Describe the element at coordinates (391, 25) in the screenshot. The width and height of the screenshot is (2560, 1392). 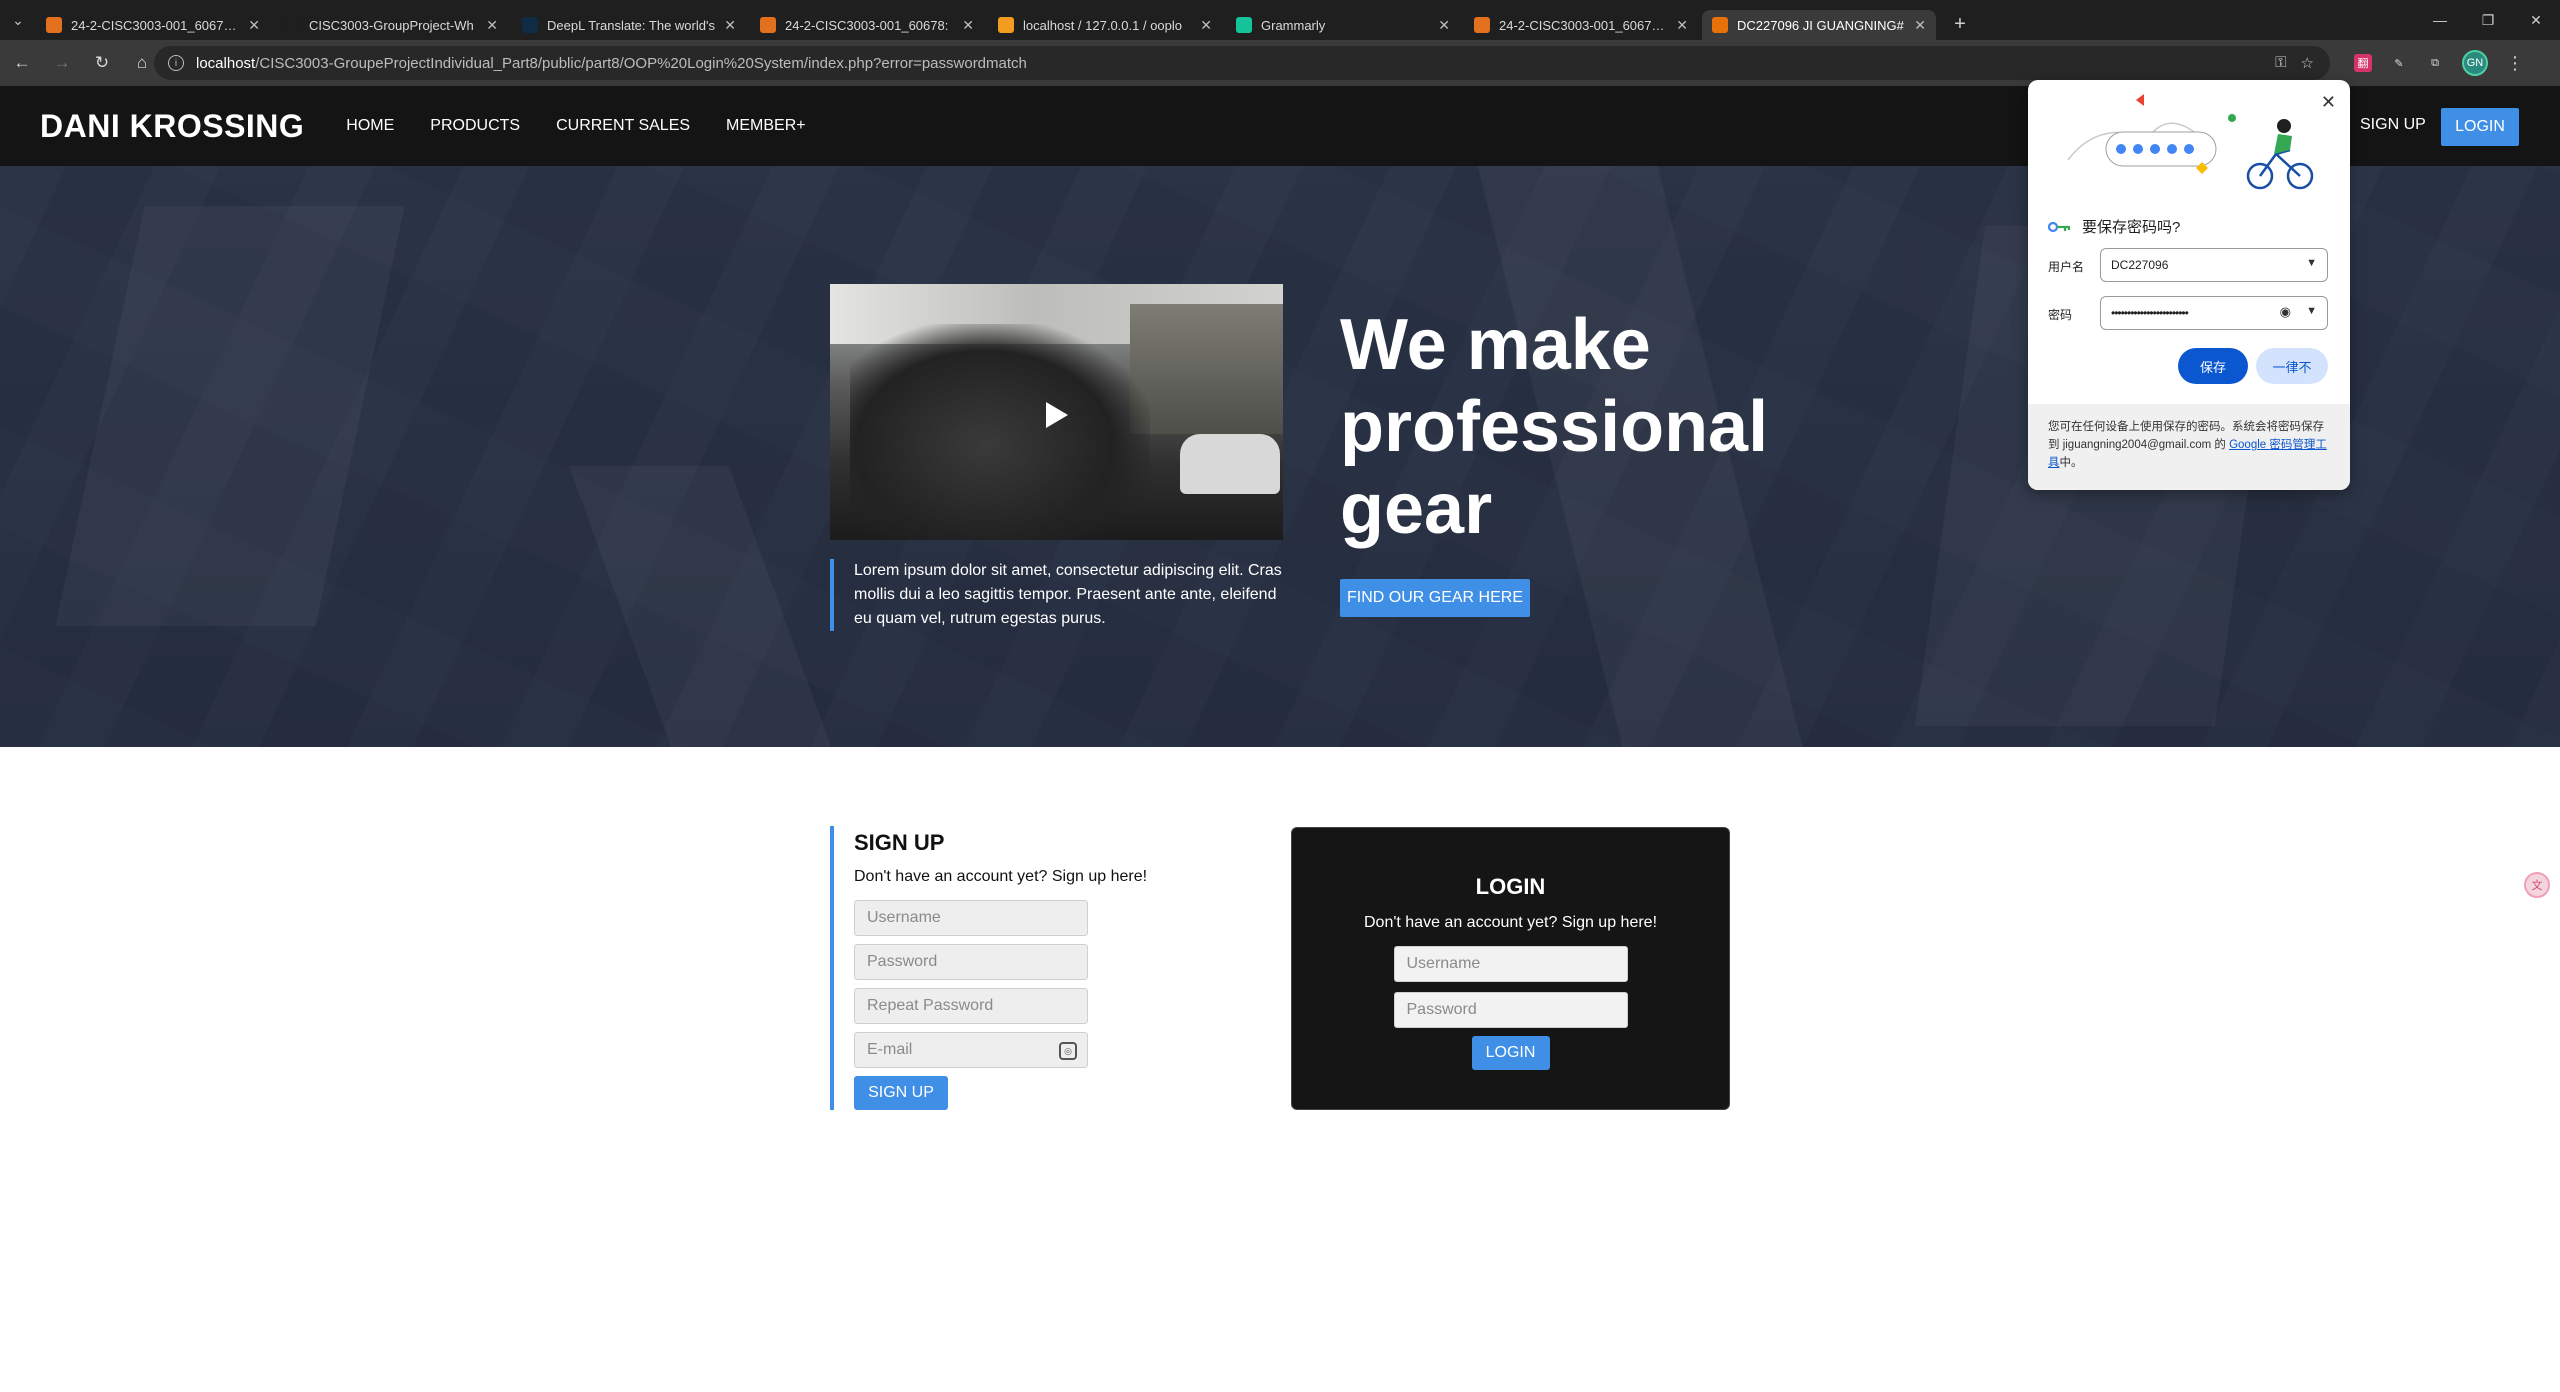
I see `browser-tab: CISC3003-GroupProject-Wh ✕` at that location.